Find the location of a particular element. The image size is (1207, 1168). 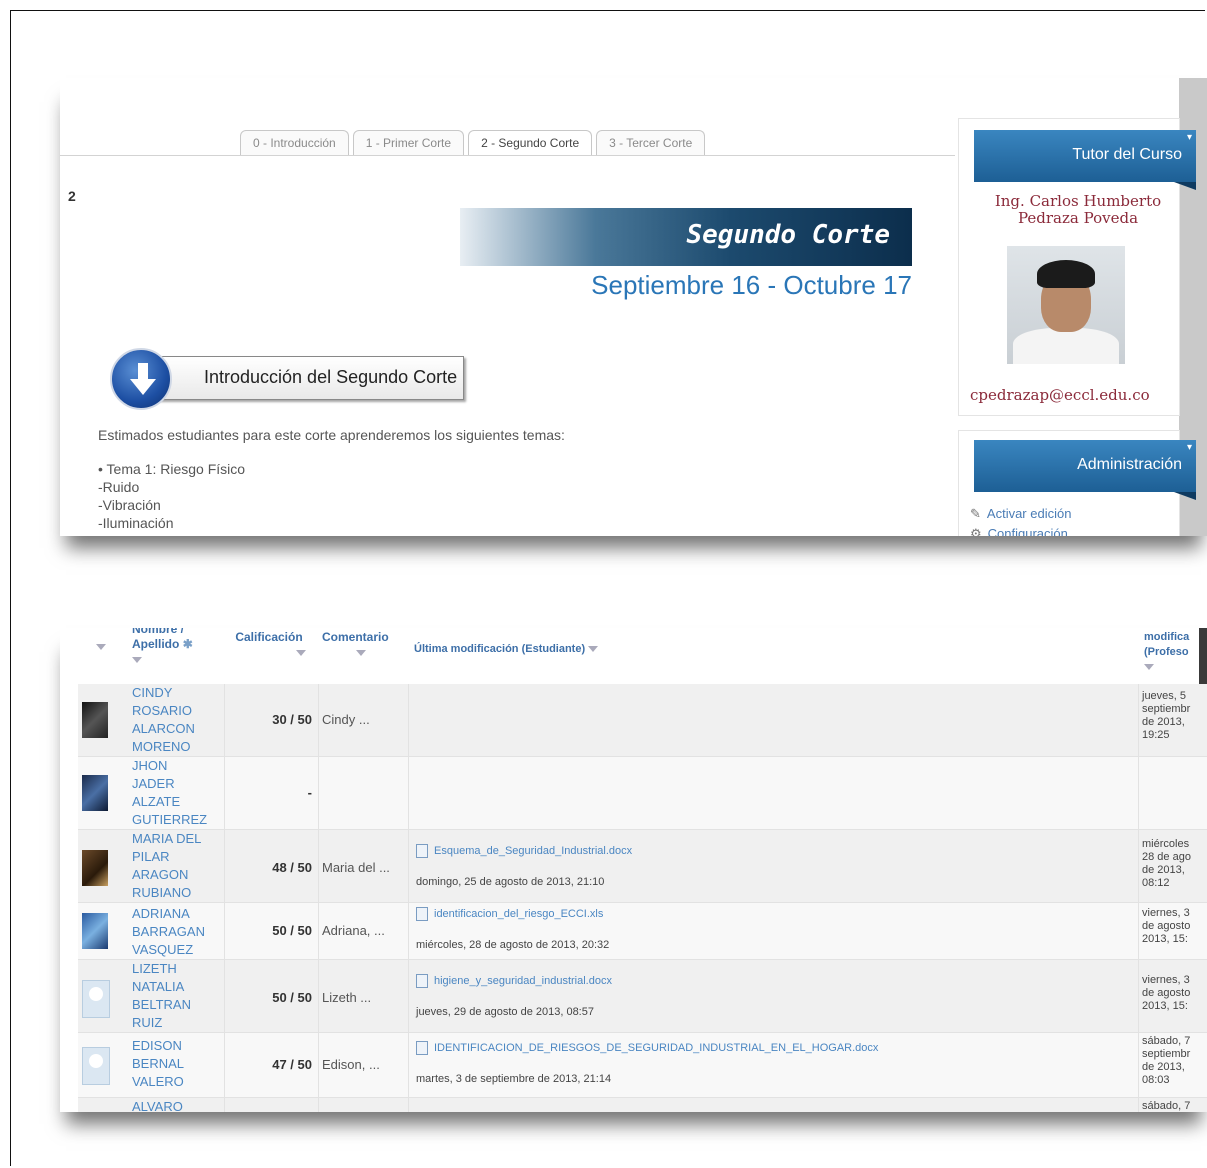

submission-file-link: Esquema_de_Seguridad_Industrial.docx is located at coordinates (524, 851).